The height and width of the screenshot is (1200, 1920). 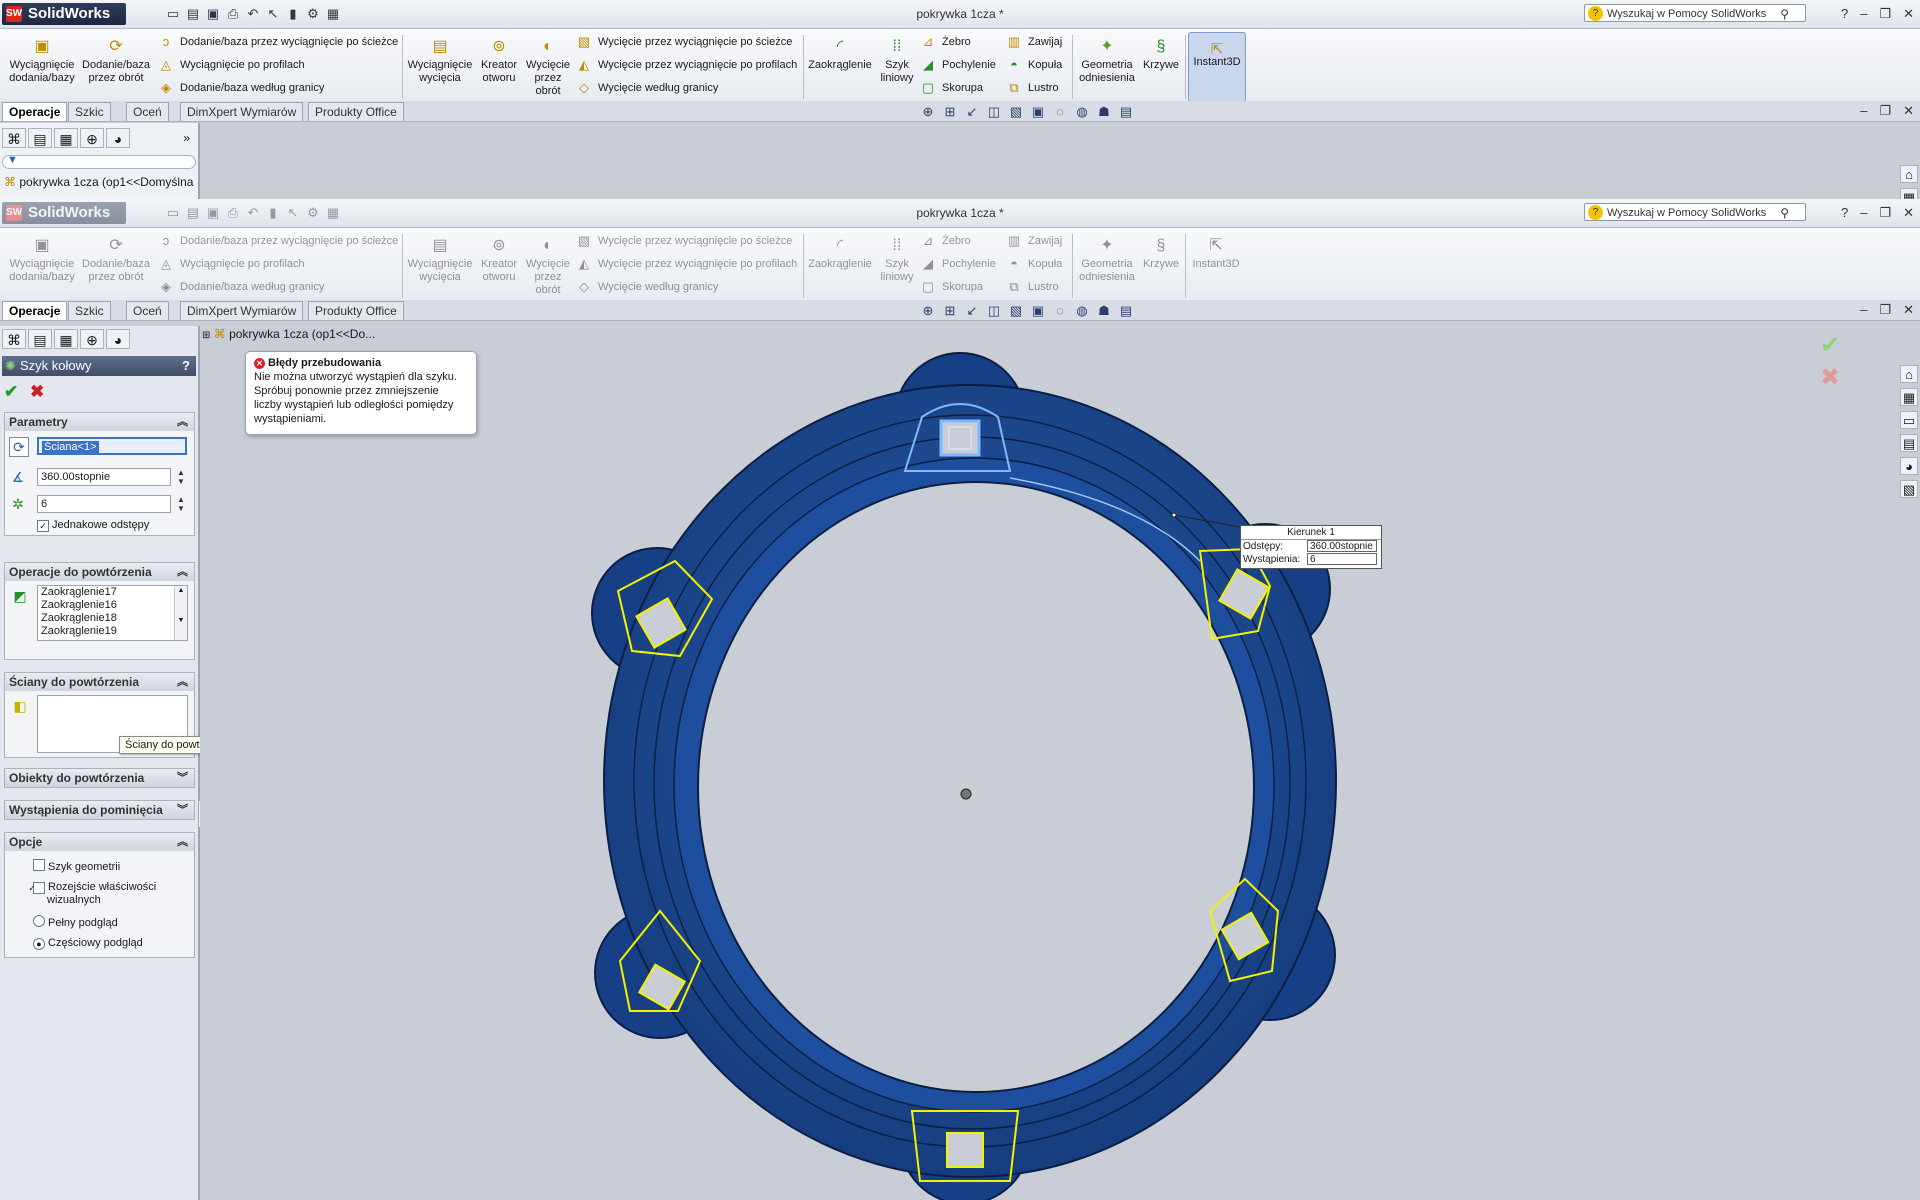 What do you see at coordinates (99, 572) in the screenshot?
I see `features-header: Operacje do powtórzenia ︽` at bounding box center [99, 572].